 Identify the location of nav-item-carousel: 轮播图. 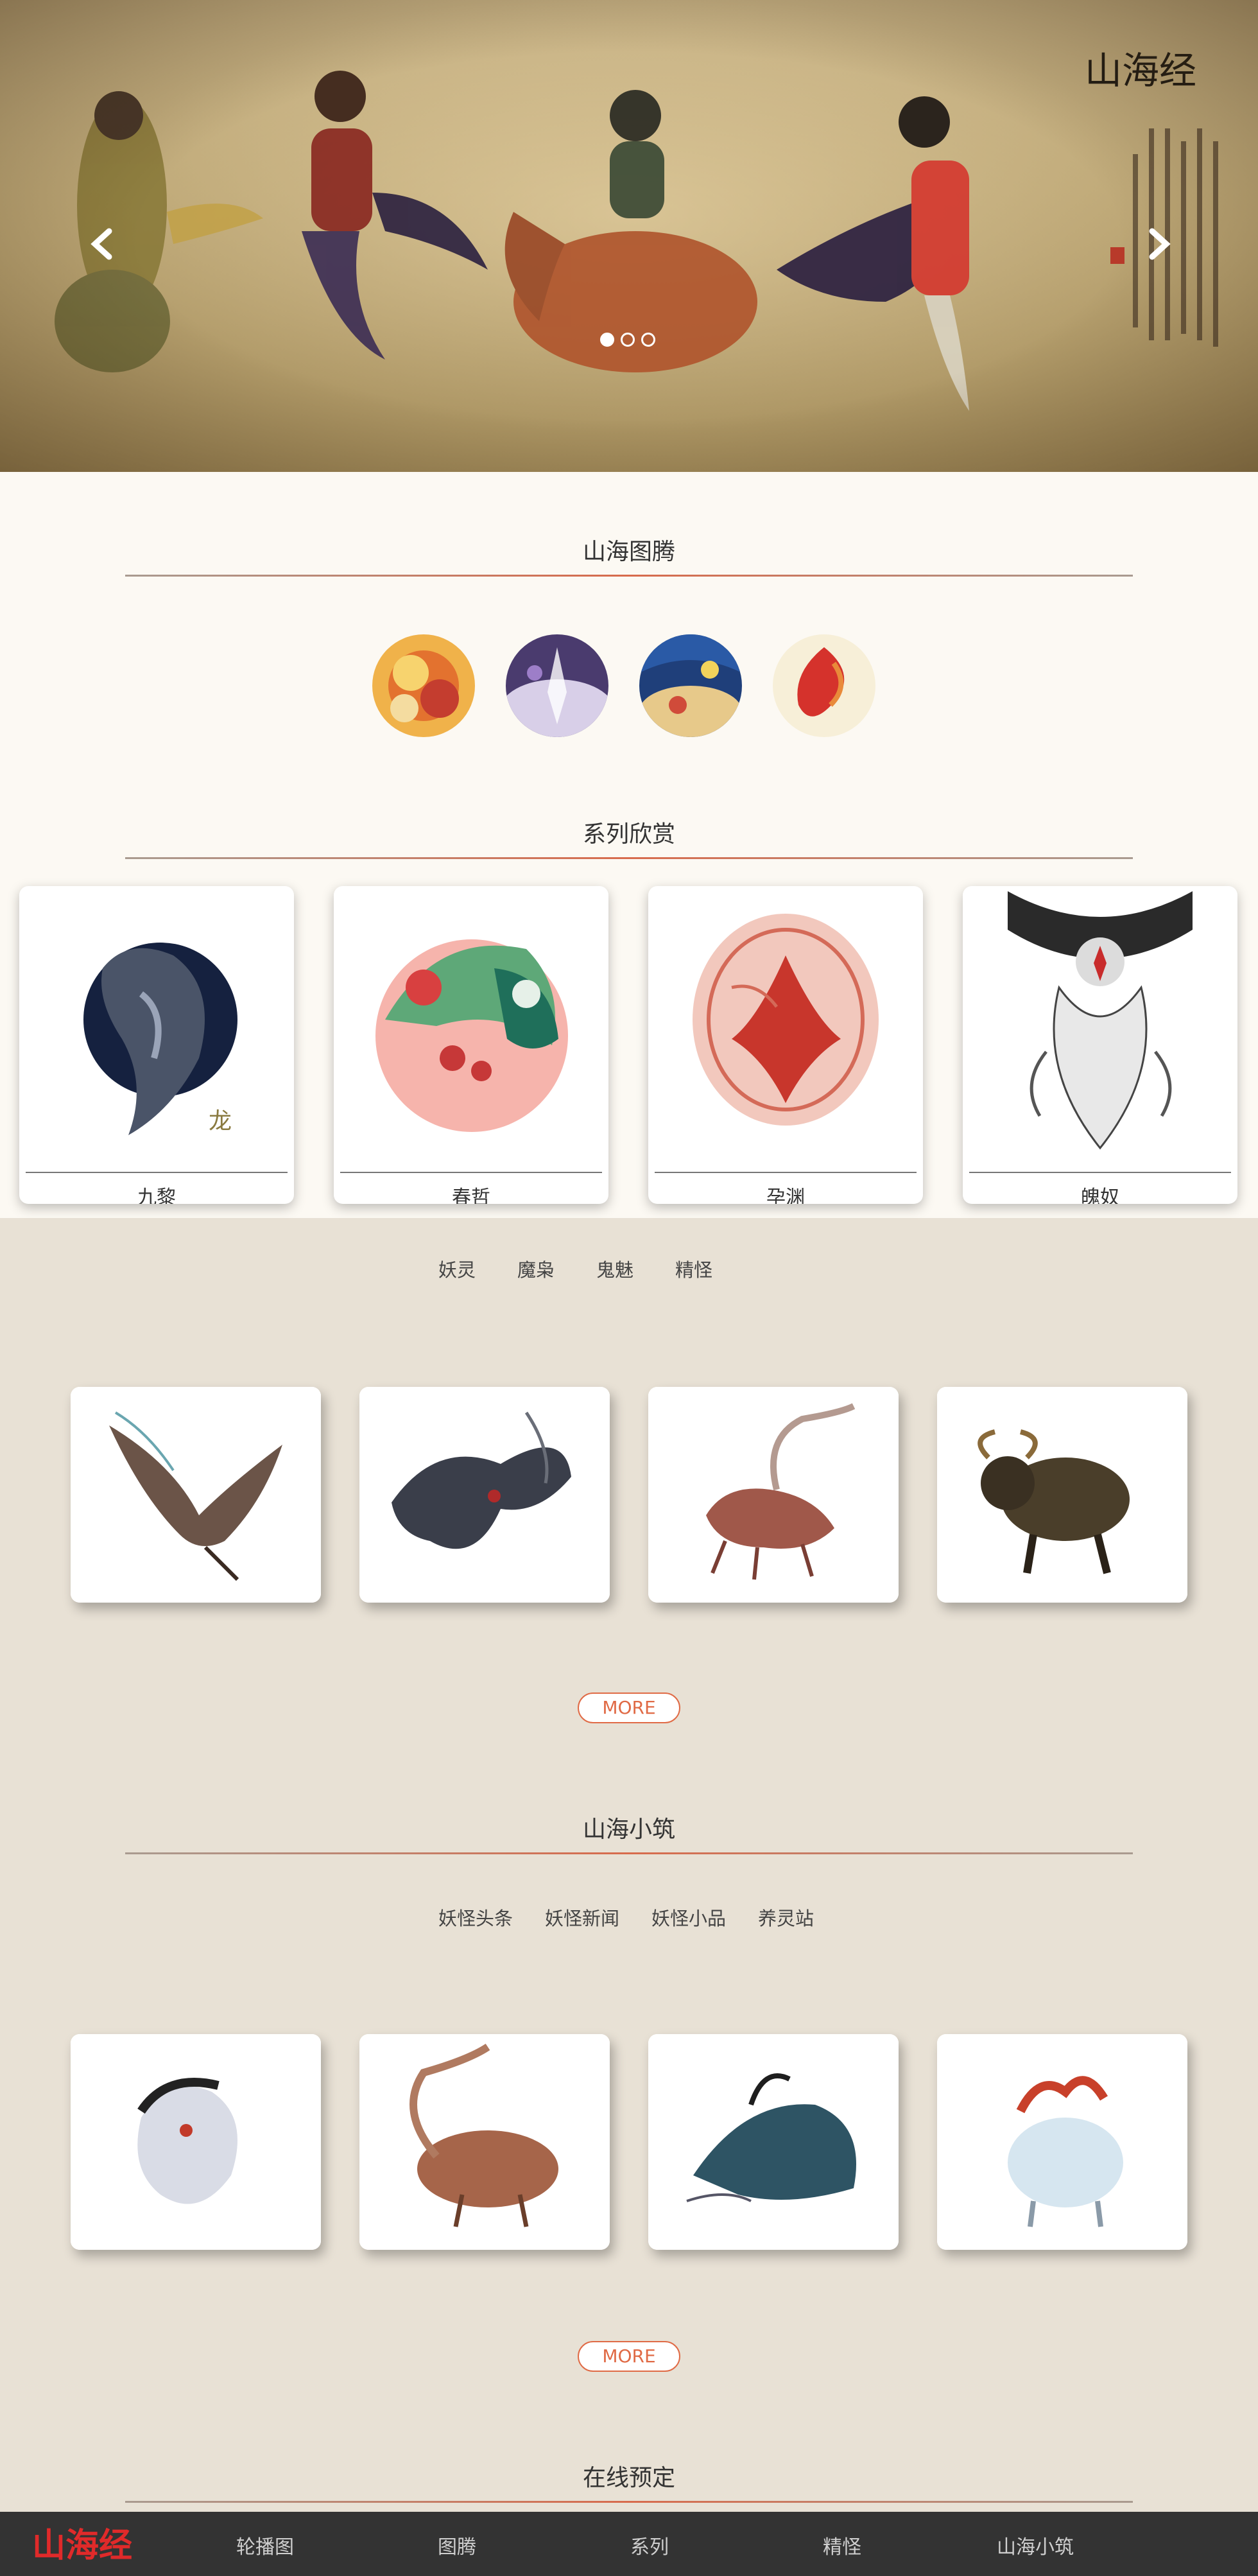
(265, 2545).